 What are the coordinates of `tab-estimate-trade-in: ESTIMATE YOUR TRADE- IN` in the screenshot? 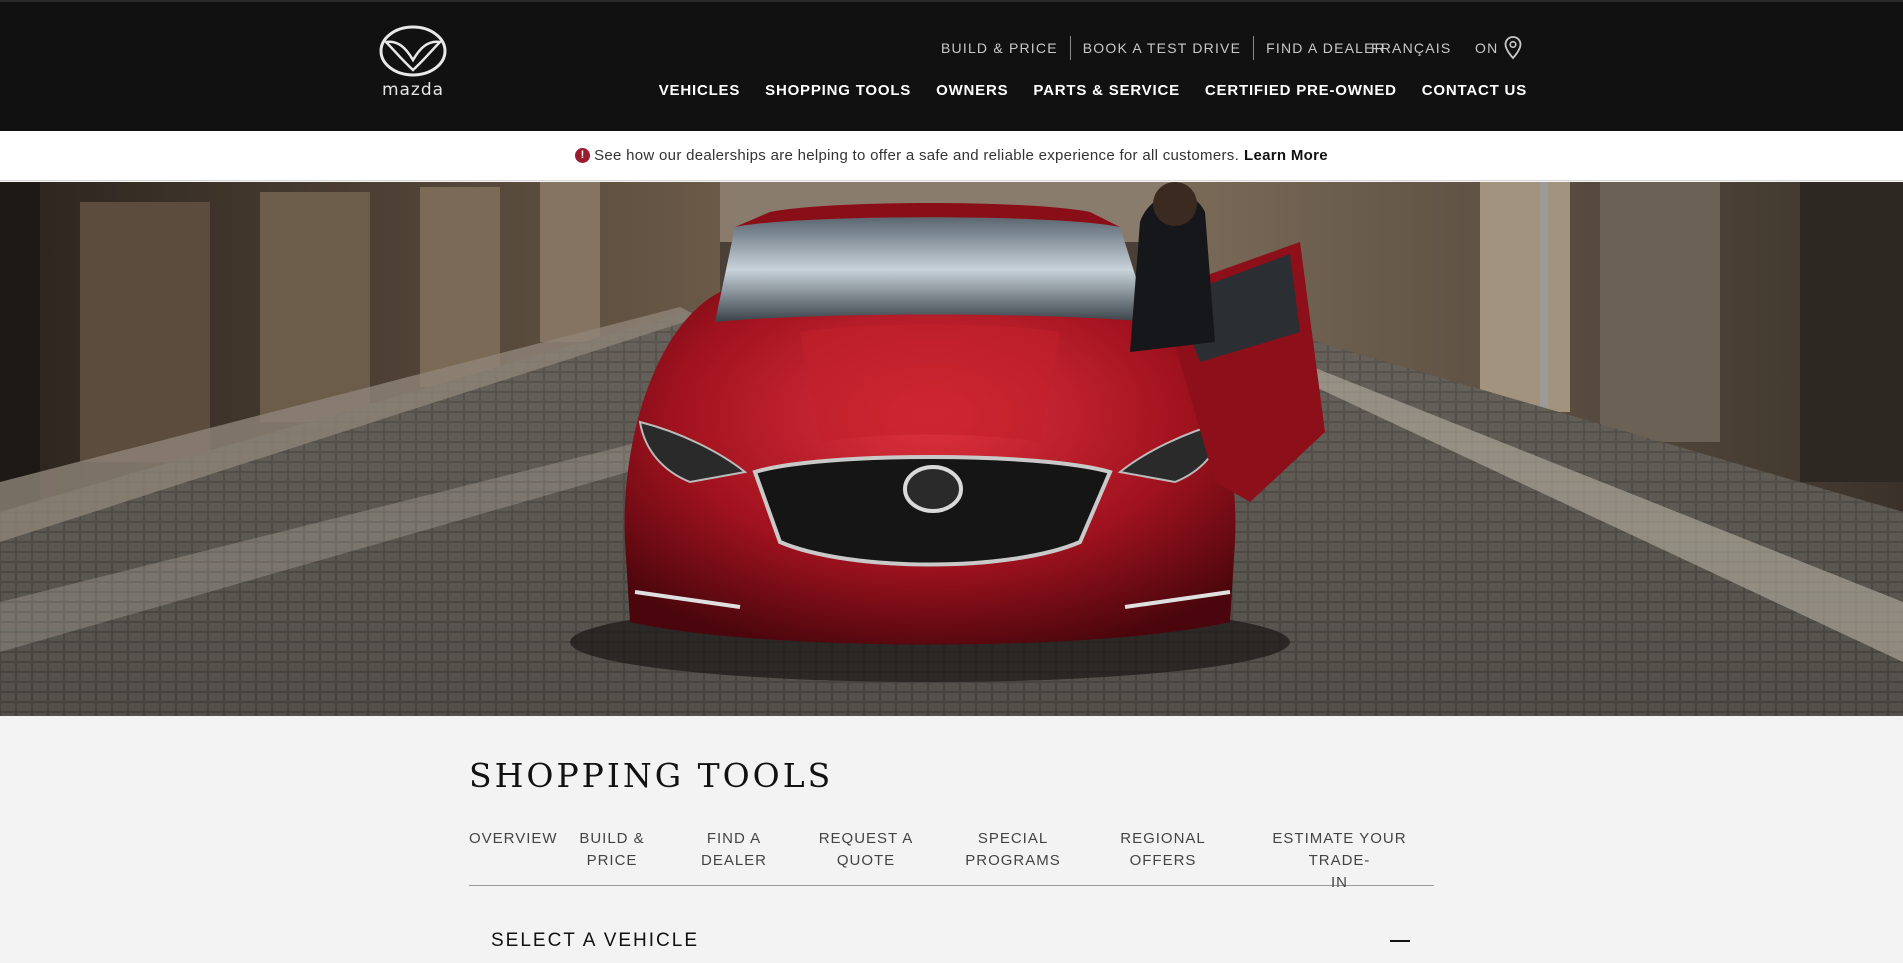 It's located at (1339, 861).